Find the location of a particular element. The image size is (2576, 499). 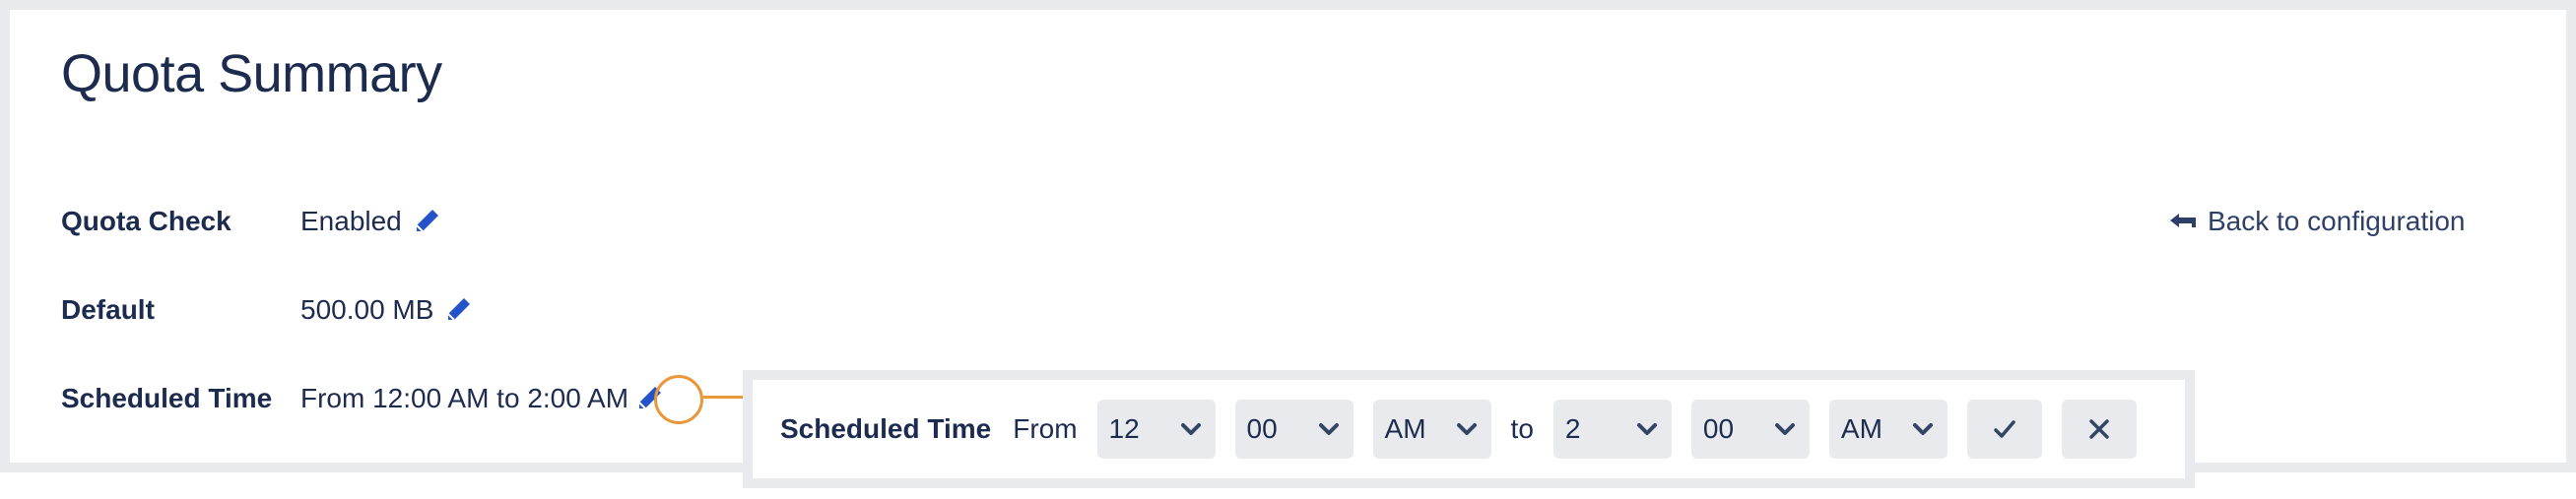

to-hour-select: 2 is located at coordinates (1612, 430).